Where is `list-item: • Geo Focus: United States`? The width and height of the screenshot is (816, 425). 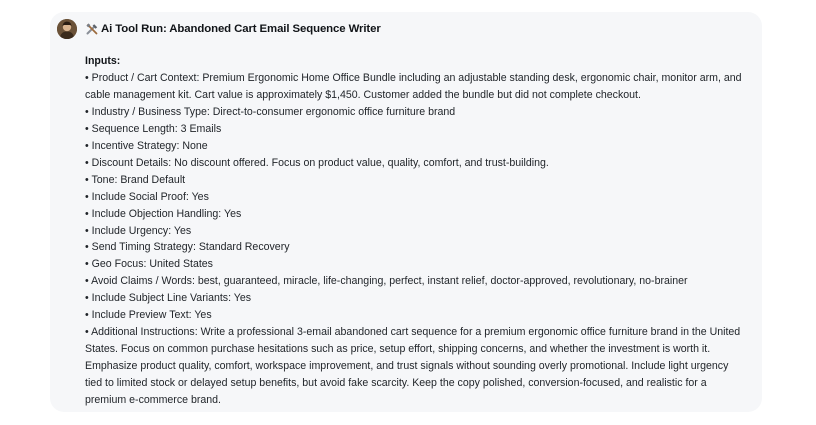 list-item: • Geo Focus: United States is located at coordinates (416, 264).